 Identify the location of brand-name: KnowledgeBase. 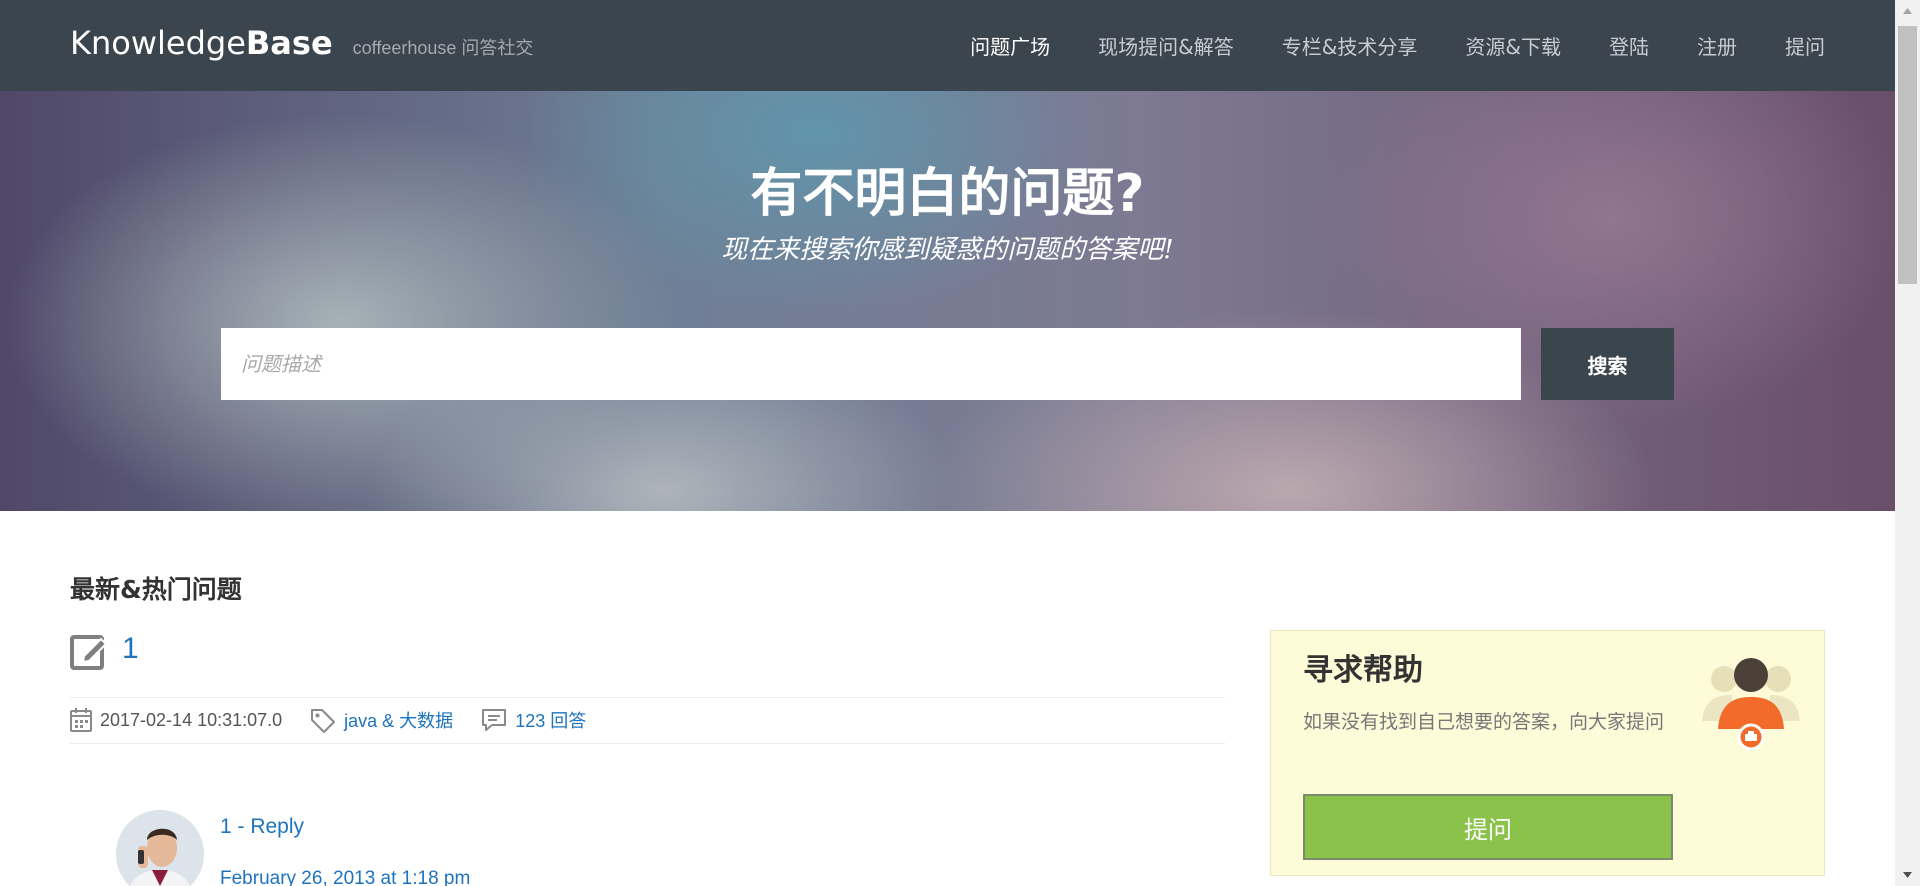
(201, 43).